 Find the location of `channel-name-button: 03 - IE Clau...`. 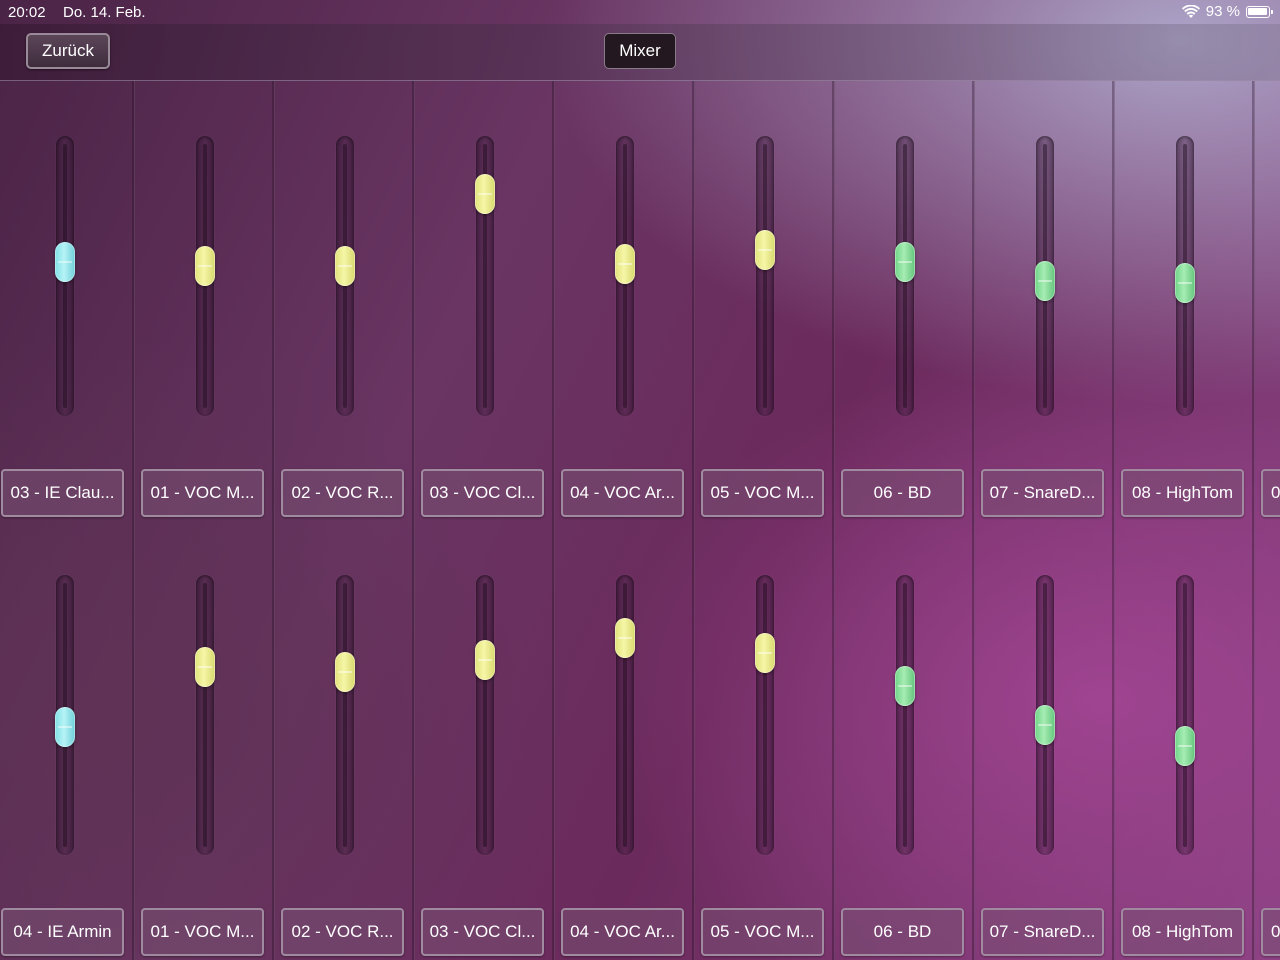

channel-name-button: 03 - IE Clau... is located at coordinates (62, 493).